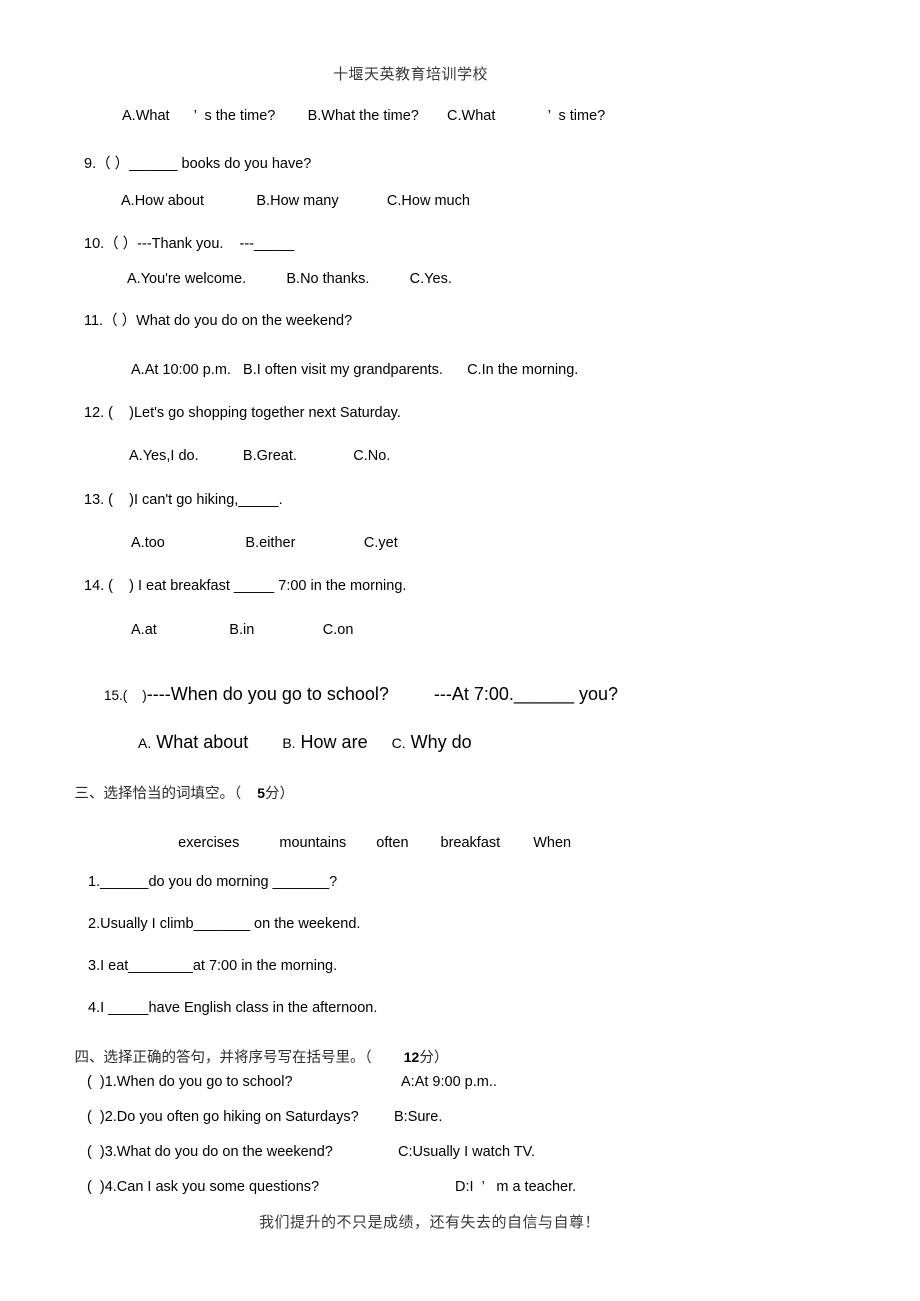 Image resolution: width=920 pixels, height=1301 pixels. I want to click on section-four-question-4: ( )4.Can I ask you some questions?, so click(203, 1187).